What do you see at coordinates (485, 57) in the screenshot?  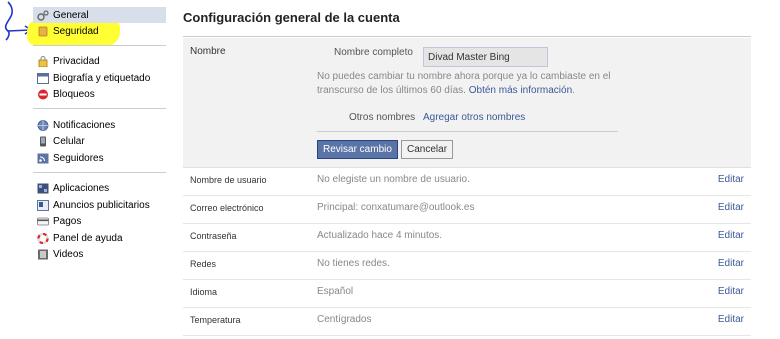 I see `full-name-field` at bounding box center [485, 57].